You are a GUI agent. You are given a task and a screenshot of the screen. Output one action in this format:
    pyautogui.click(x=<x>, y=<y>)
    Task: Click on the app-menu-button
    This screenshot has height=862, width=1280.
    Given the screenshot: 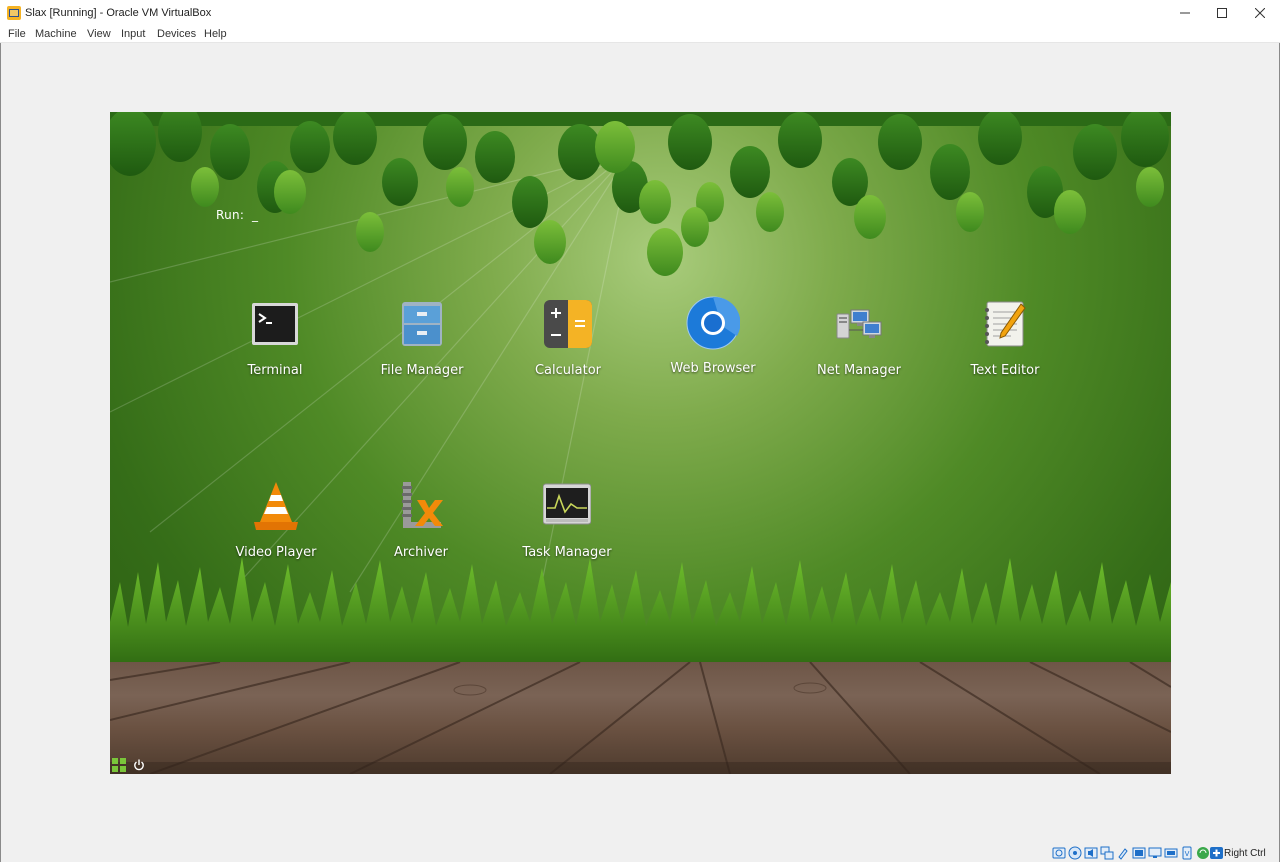 What is the action you would take?
    pyautogui.click(x=119, y=765)
    